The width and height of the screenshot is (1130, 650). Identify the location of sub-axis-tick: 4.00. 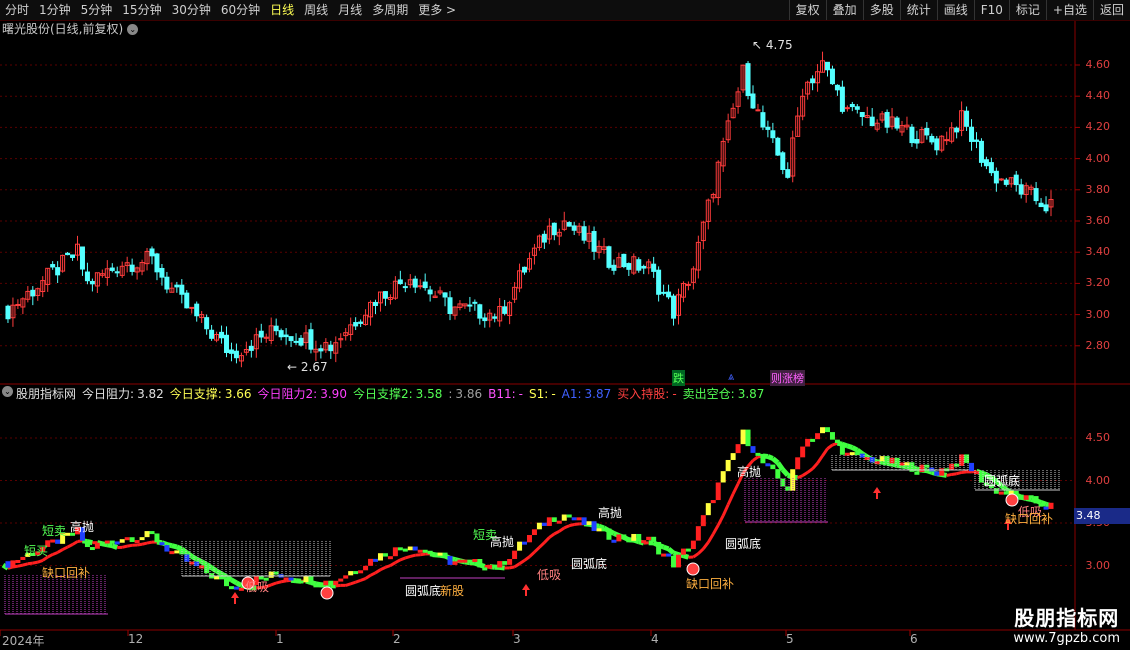
(1098, 480).